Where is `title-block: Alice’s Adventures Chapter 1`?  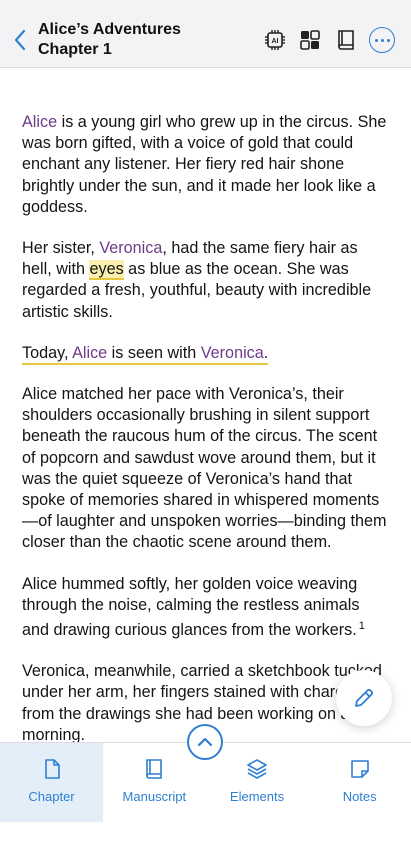 title-block: Alice’s Adventures Chapter 1 is located at coordinates (109, 40).